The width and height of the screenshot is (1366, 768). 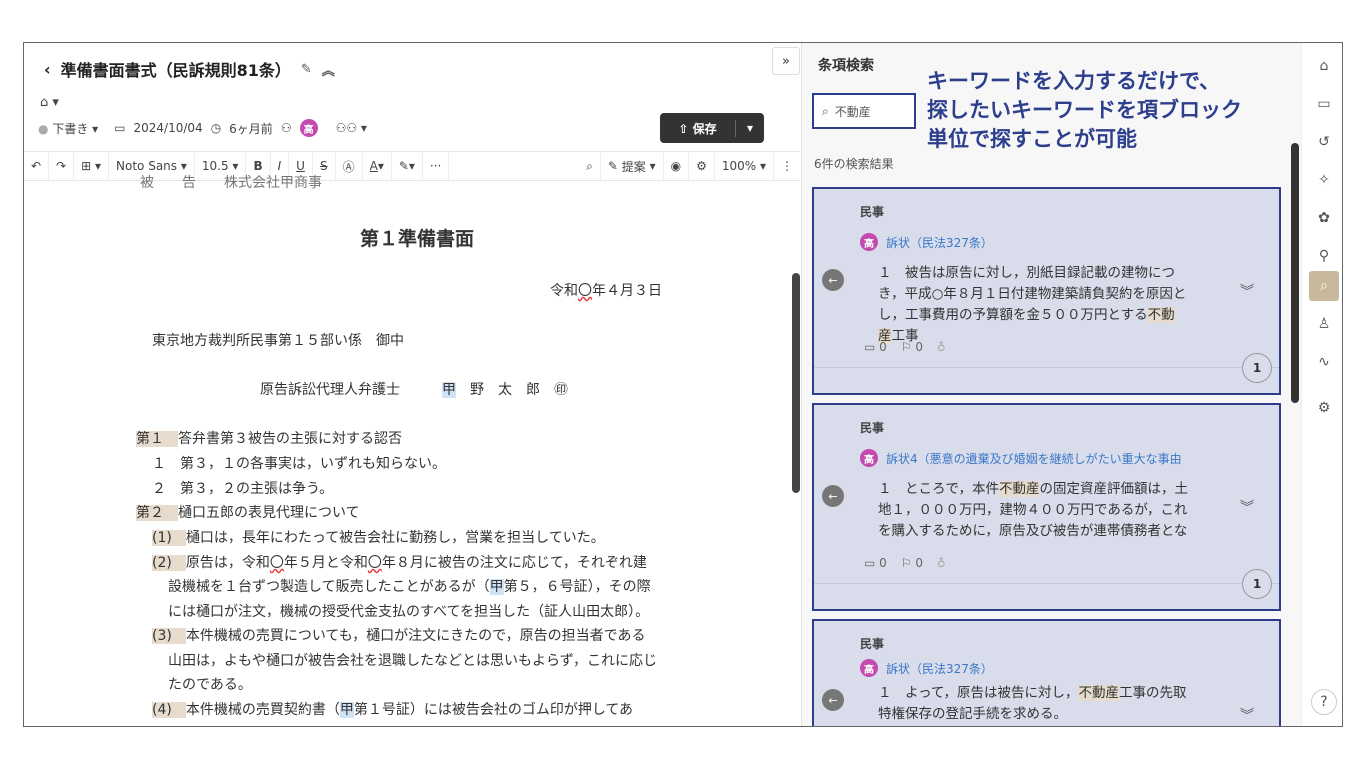 I want to click on home-icon: ⌂, so click(x=1324, y=66).